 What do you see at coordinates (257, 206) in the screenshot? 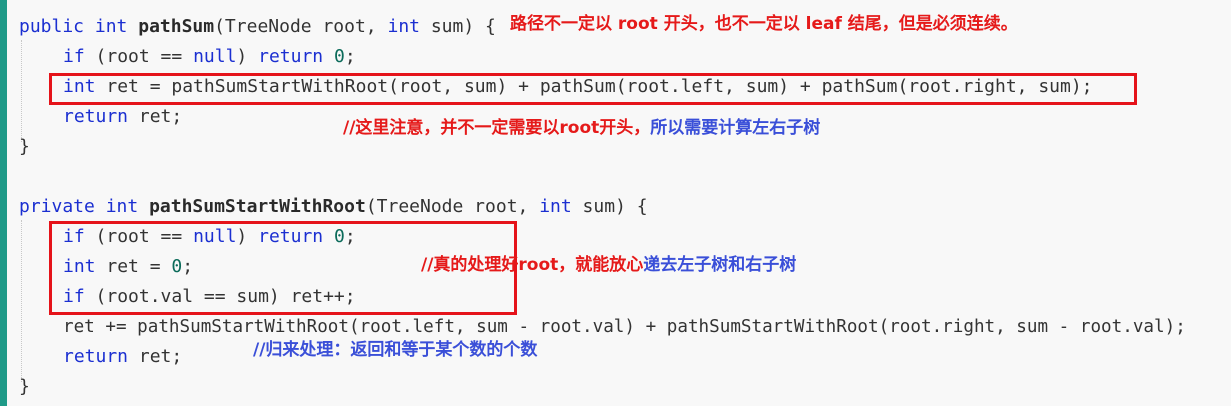
I see `method-name-pathsumstartwithroot: pathSumStartWithRoot` at bounding box center [257, 206].